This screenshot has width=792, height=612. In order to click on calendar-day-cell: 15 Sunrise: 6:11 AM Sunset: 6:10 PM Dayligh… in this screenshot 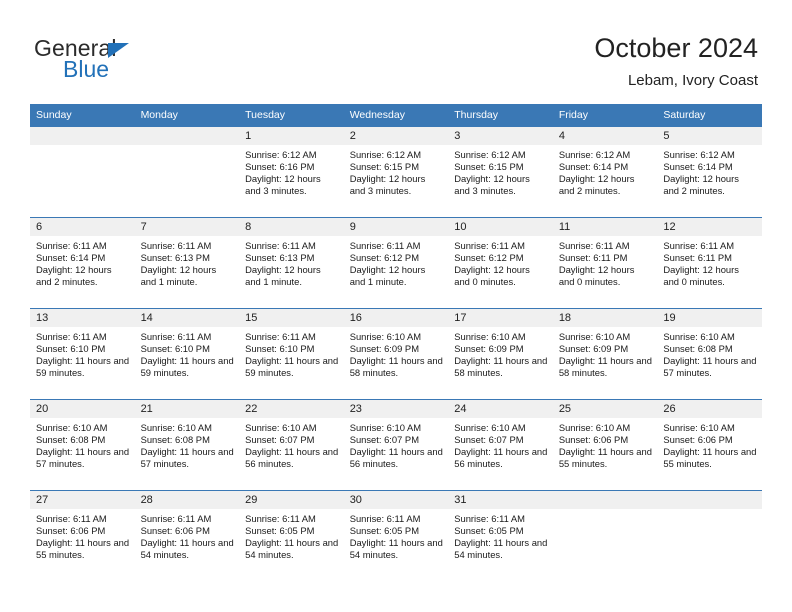, I will do `click(291, 354)`.